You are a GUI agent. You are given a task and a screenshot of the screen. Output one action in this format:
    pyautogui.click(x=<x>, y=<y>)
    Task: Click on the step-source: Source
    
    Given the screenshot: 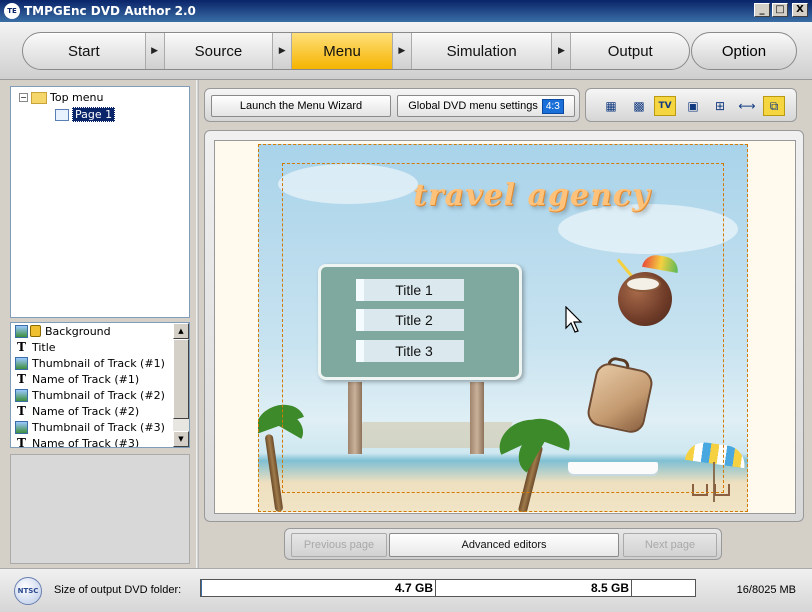 What is the action you would take?
    pyautogui.click(x=219, y=51)
    